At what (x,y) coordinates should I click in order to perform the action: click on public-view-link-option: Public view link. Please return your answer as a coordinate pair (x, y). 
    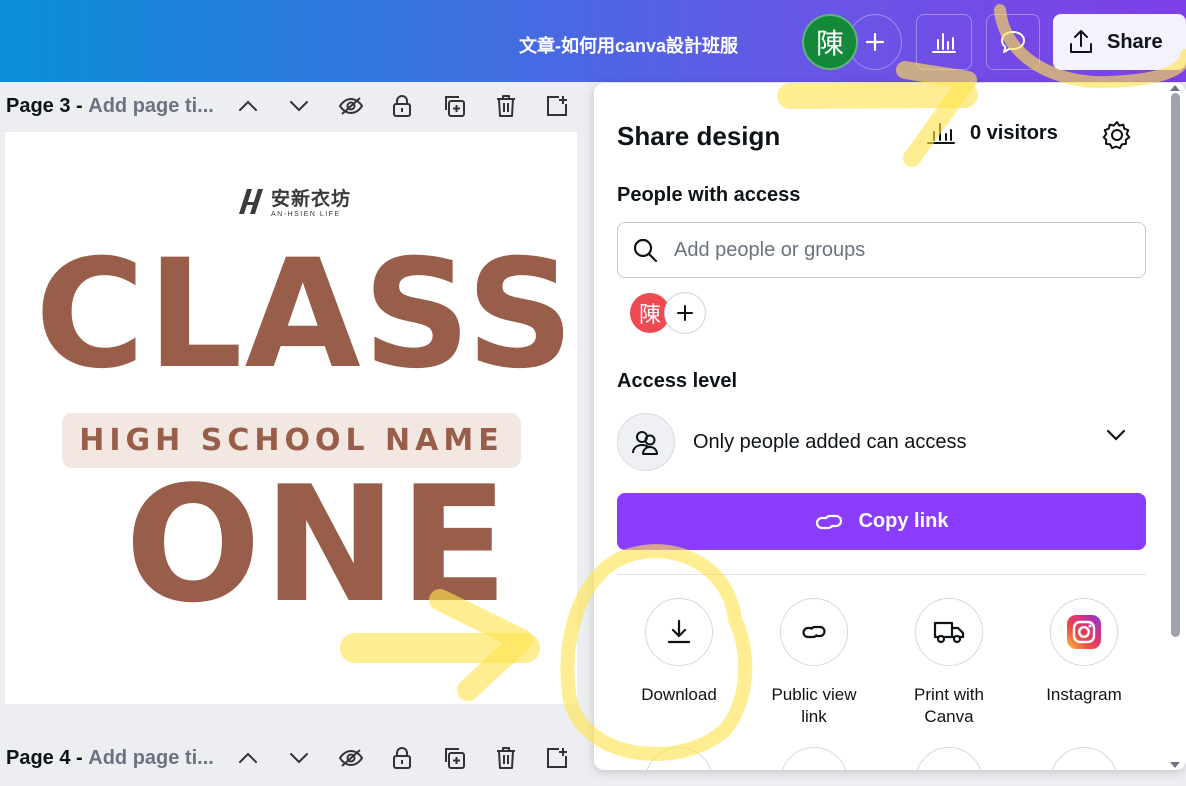
    Looking at the image, I should click on (814, 663).